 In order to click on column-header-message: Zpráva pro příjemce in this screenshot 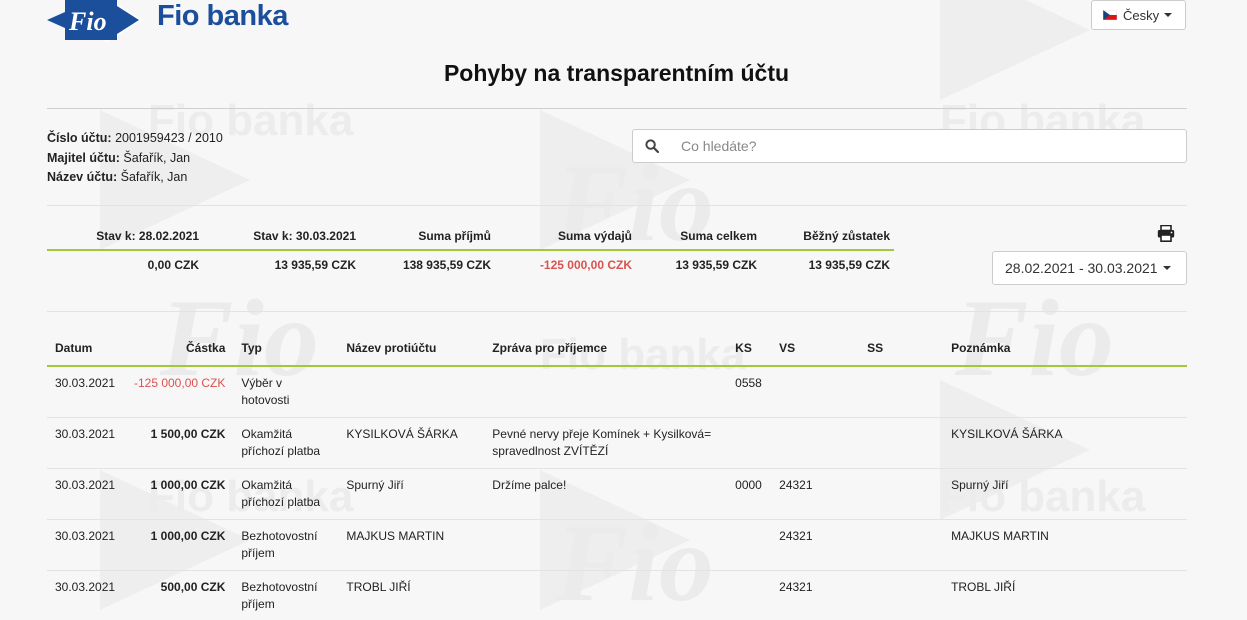, I will do `click(606, 348)`.